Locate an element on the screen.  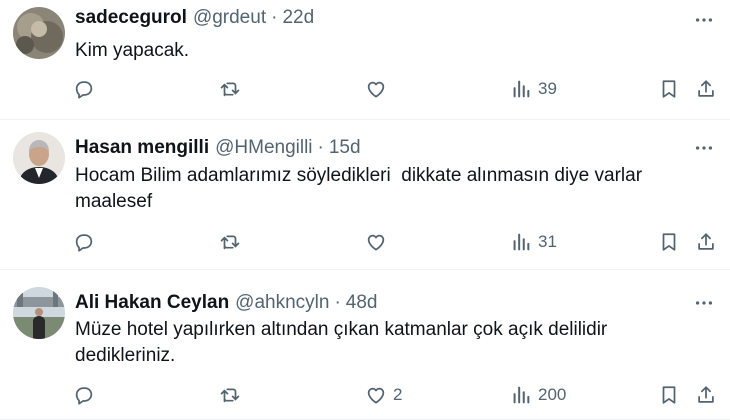
action-bar: 39 is located at coordinates (365, 89).